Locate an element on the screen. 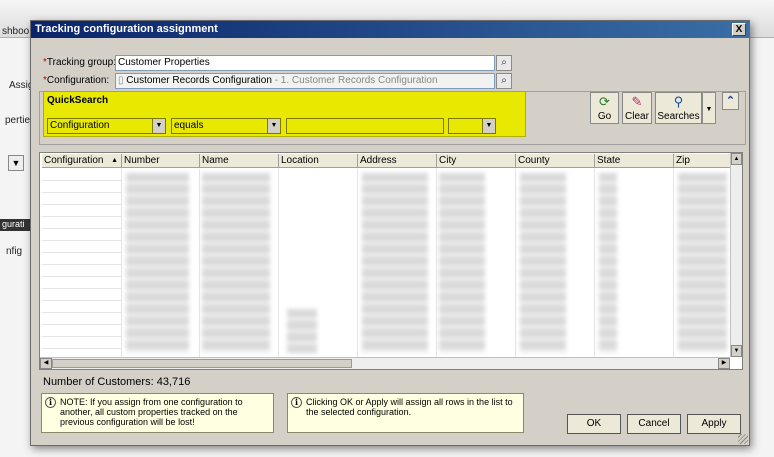 The image size is (774, 457). configuration-column is located at coordinates (82, 263).